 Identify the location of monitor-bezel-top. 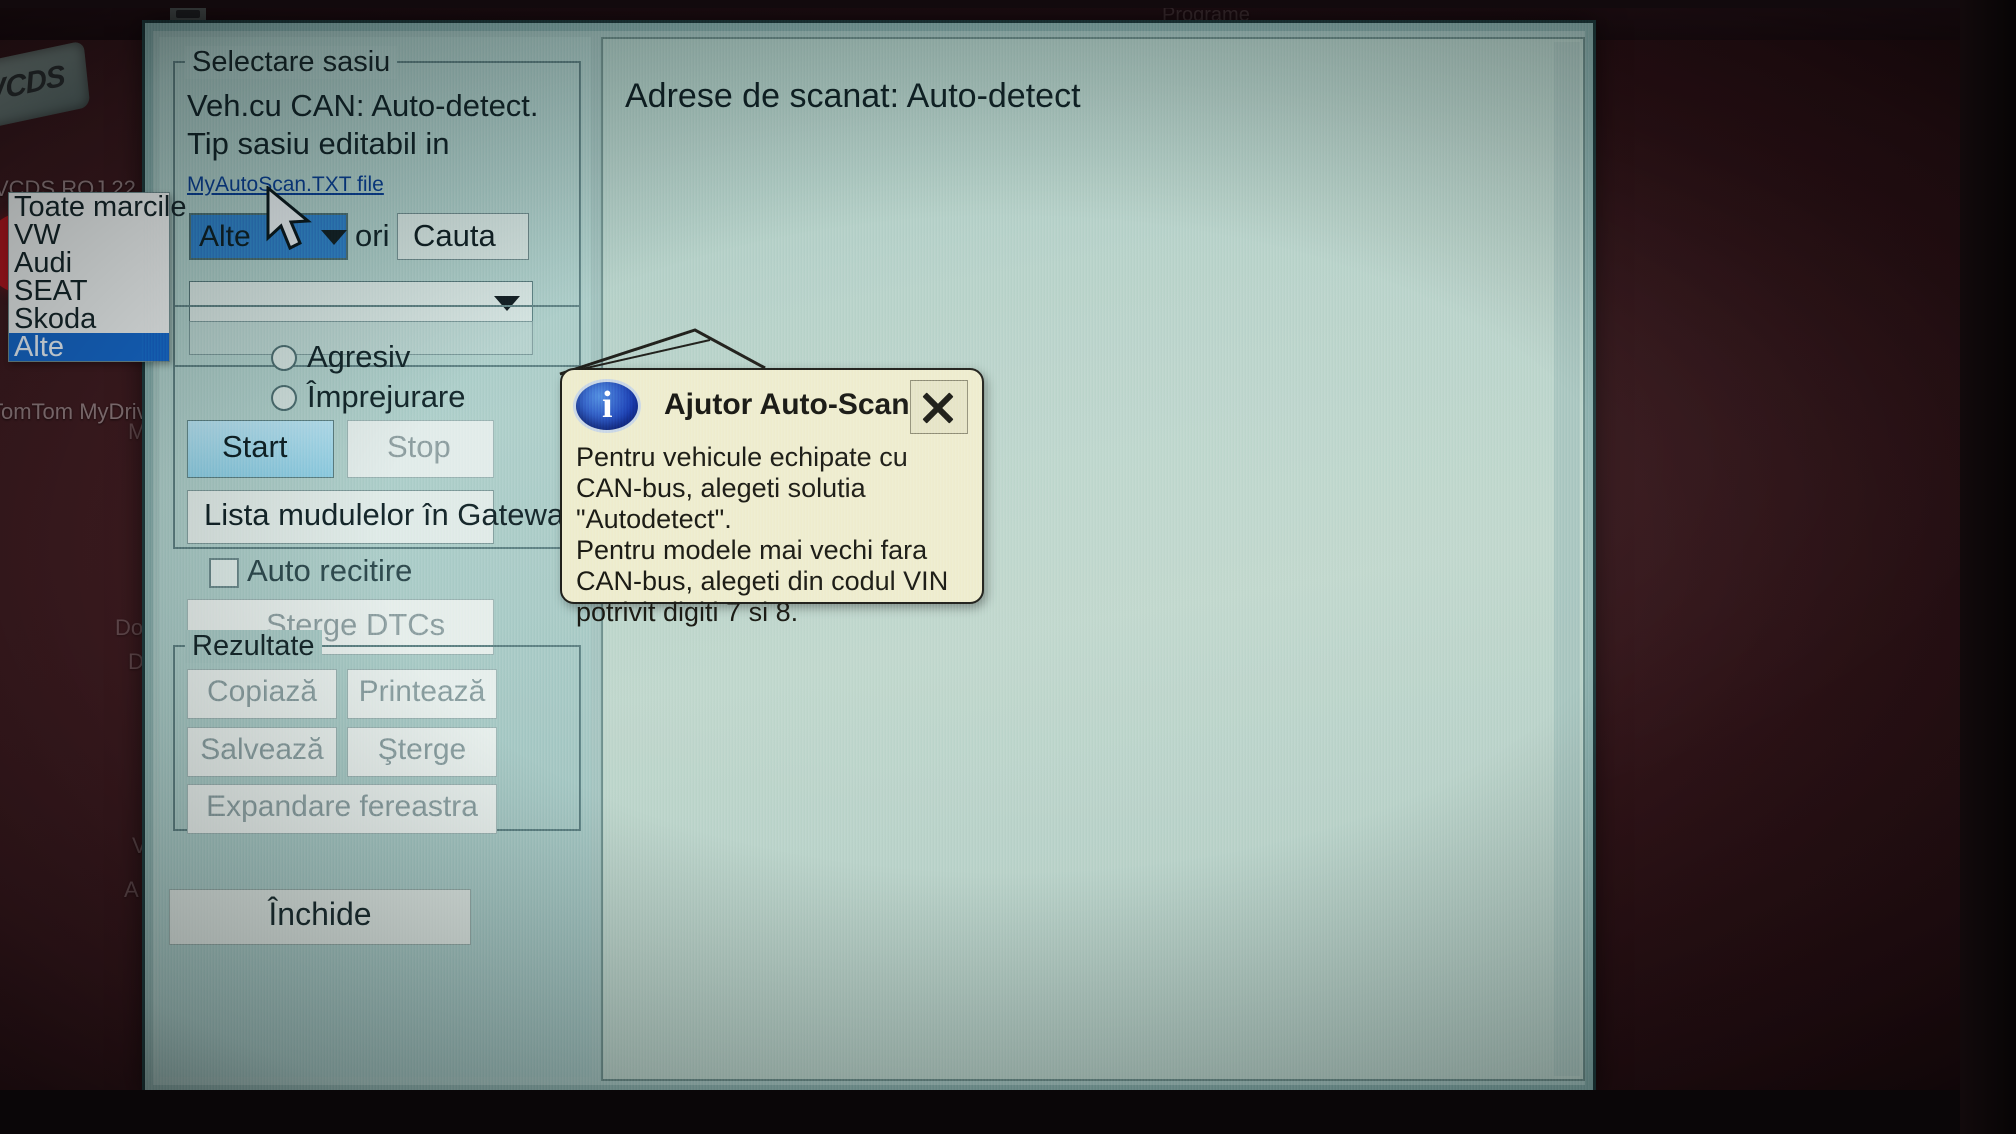
(1008, 4).